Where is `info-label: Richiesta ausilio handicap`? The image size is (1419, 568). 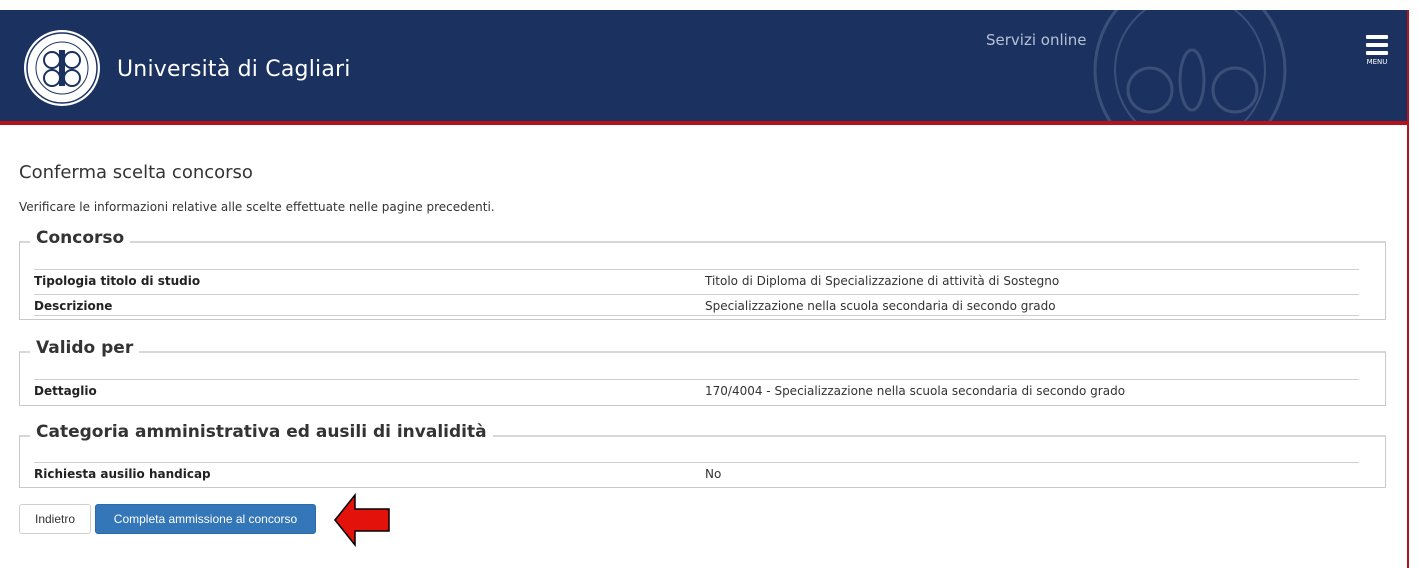 info-label: Richiesta ausilio handicap is located at coordinates (122, 474).